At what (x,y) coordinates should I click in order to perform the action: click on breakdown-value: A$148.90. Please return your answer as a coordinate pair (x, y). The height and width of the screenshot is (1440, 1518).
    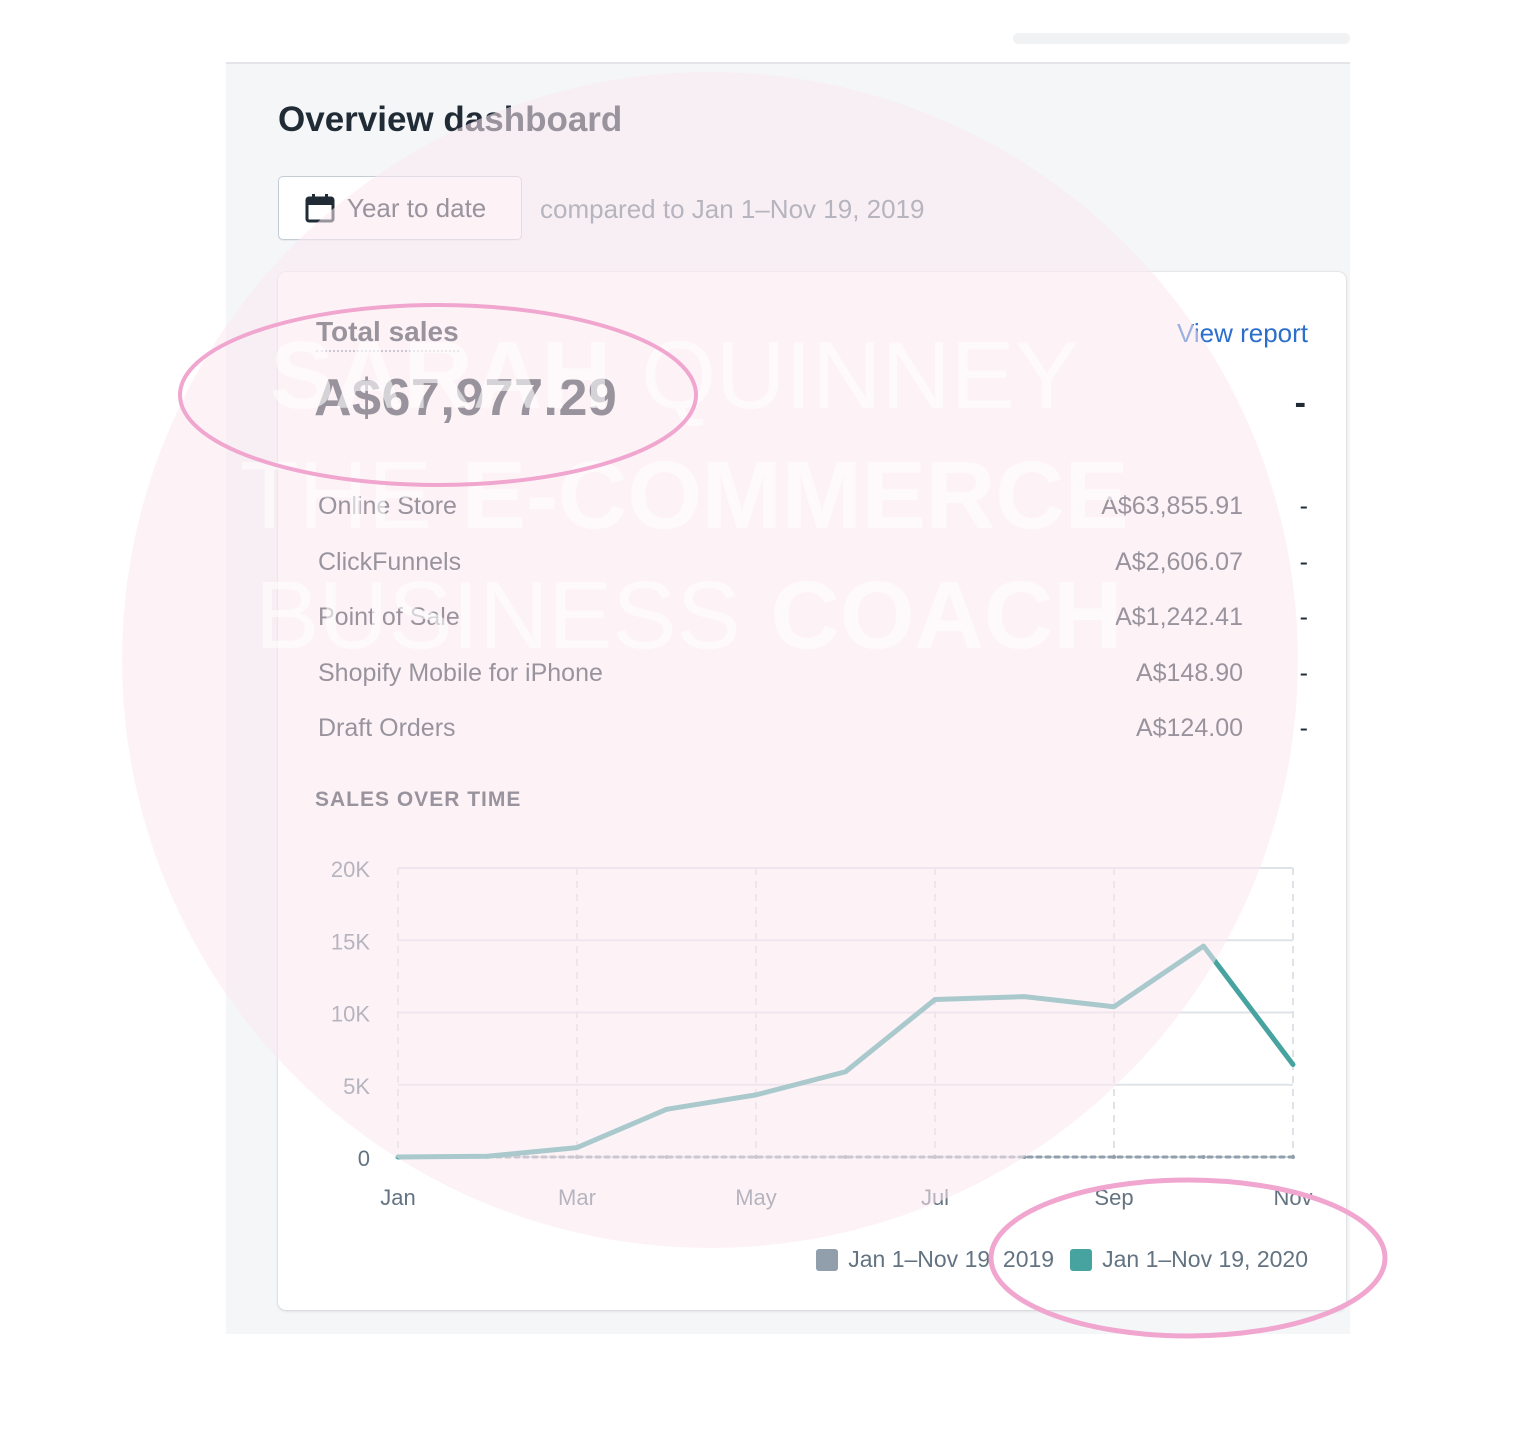
    Looking at the image, I should click on (1189, 672).